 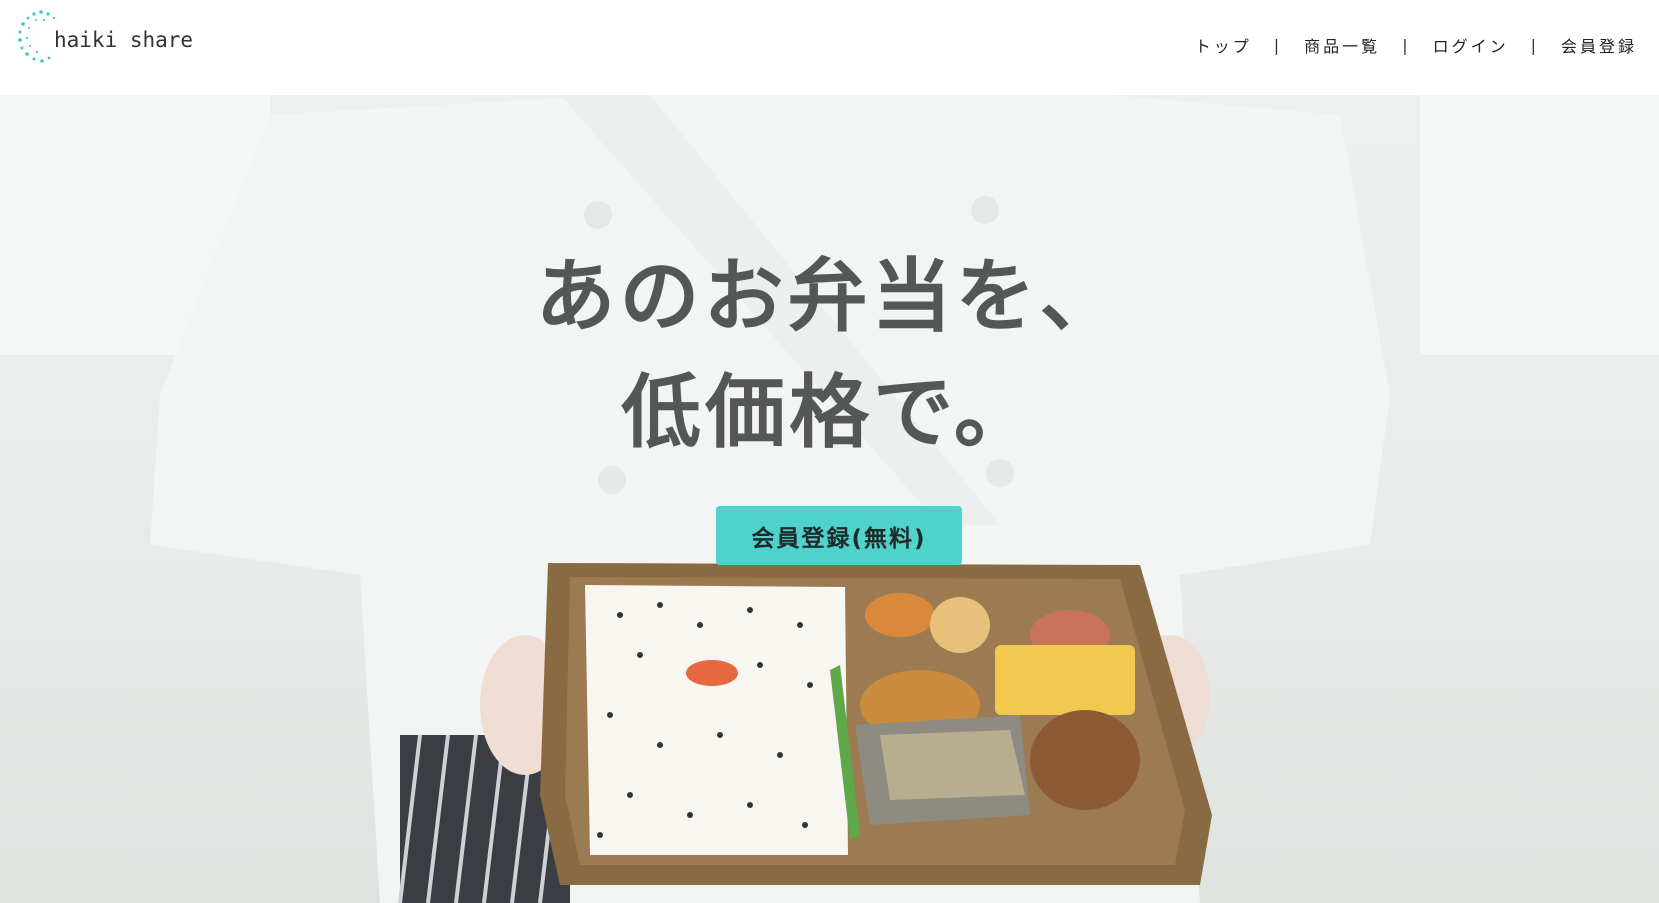 What do you see at coordinates (1342, 45) in the screenshot?
I see `nav-link-products: 商品一覧` at bounding box center [1342, 45].